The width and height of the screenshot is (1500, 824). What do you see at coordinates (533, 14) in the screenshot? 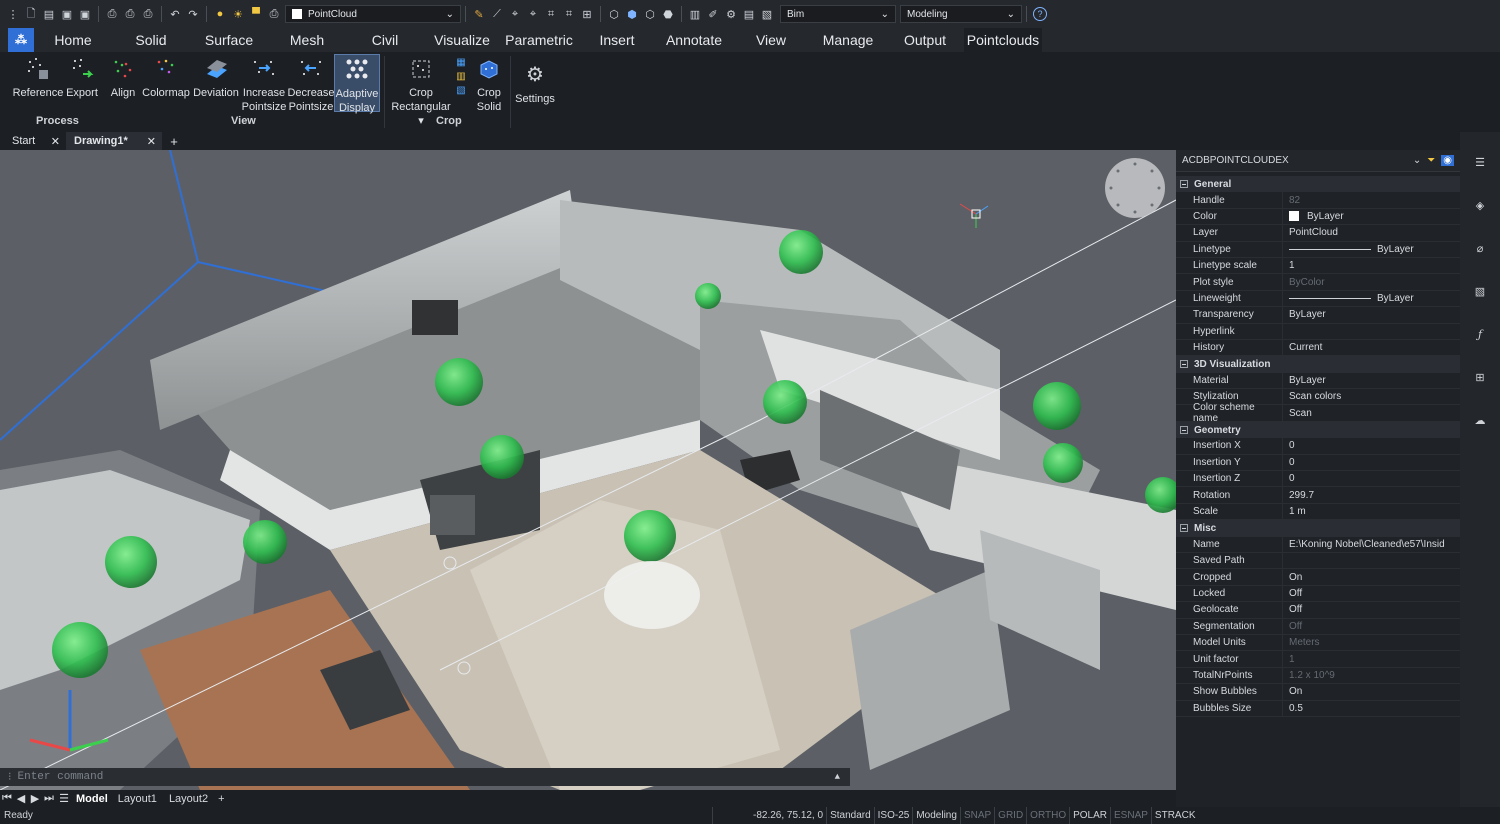
I see `track-tool-icon: ⌖` at bounding box center [533, 14].